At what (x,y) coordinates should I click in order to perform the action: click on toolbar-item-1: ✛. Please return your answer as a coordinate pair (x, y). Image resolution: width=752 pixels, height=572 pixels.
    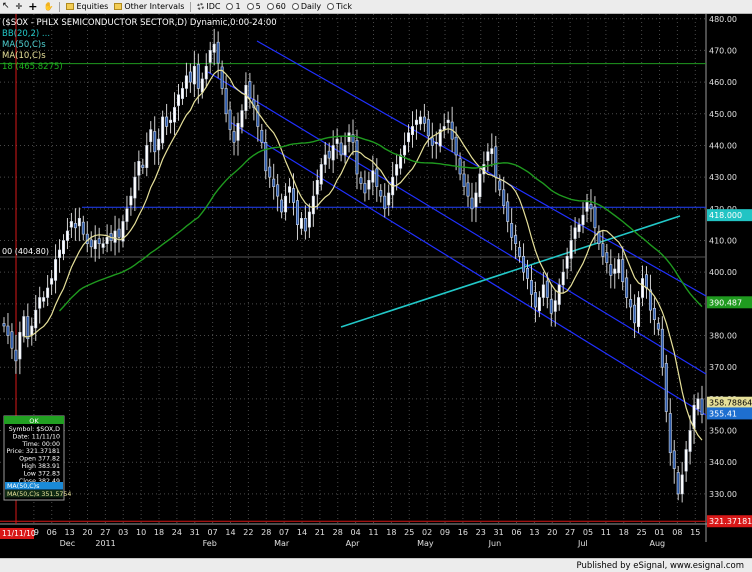
    Looking at the image, I should click on (19, 6).